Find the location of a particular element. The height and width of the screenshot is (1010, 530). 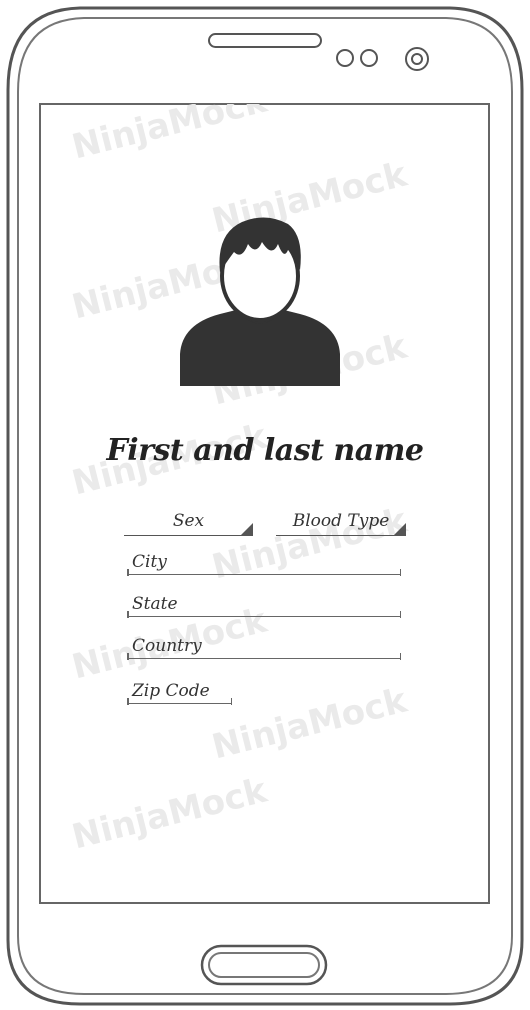

country-field: Country is located at coordinates (264, 648).